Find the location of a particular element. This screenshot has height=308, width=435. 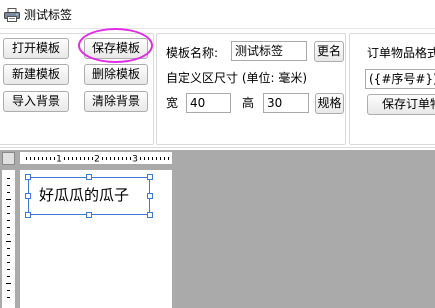

order-format-group: 订单物品格式 ({#序号#}){# 保存订单物 is located at coordinates (392, 89).